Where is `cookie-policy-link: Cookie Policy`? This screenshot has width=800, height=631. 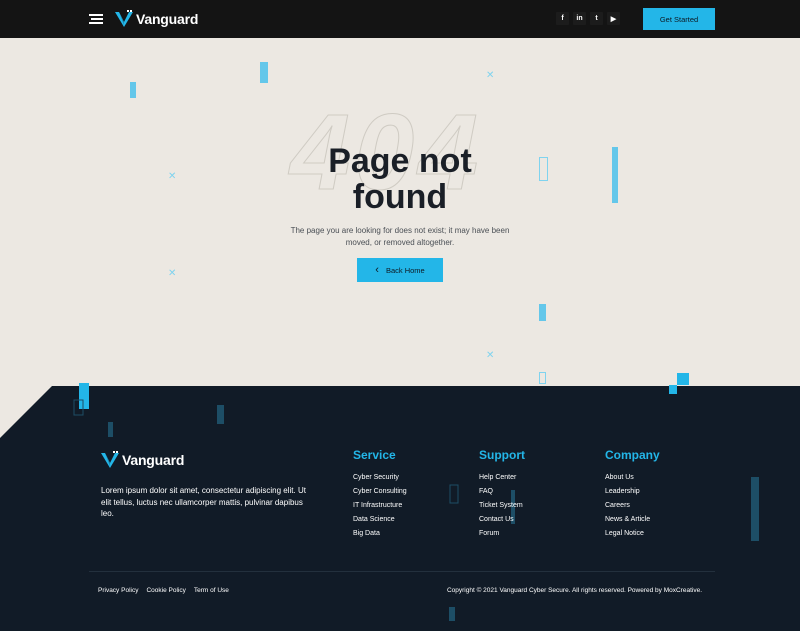
cookie-policy-link: Cookie Policy is located at coordinates (165, 590).